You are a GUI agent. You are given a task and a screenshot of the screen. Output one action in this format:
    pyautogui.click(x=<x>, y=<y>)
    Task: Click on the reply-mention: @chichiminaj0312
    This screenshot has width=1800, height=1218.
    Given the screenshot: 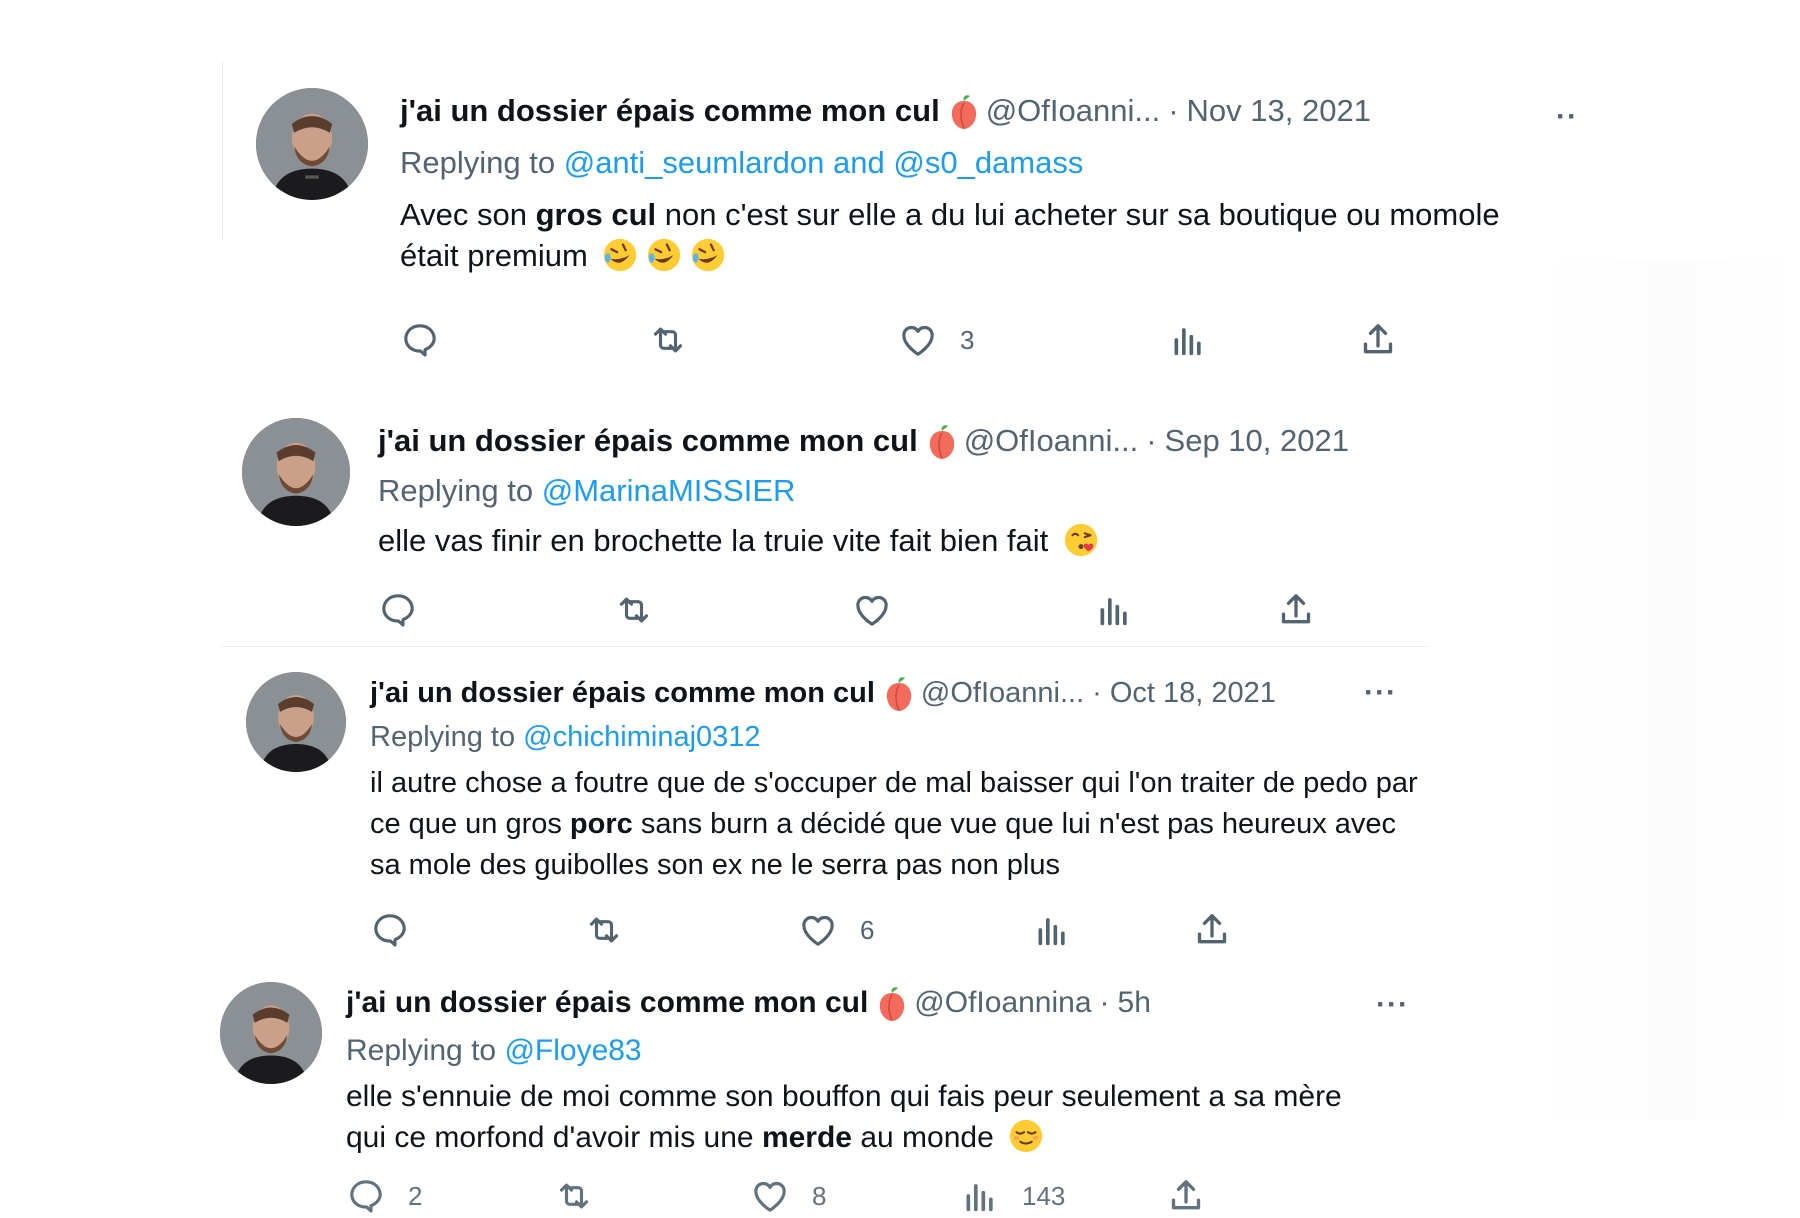 What is the action you would take?
    pyautogui.click(x=641, y=737)
    